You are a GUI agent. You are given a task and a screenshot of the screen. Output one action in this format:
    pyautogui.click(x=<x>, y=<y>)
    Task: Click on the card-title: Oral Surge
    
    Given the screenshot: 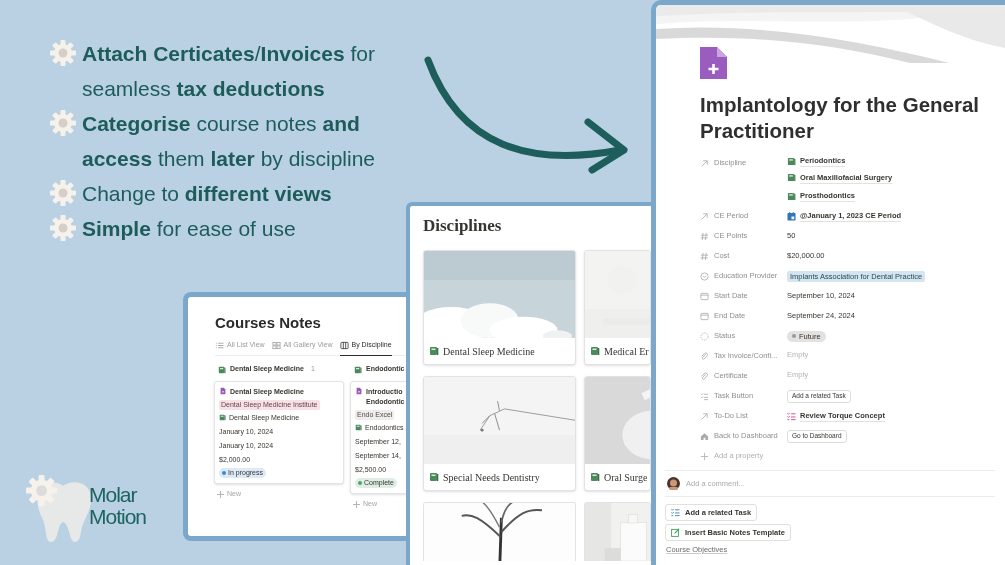 What is the action you would take?
    pyautogui.click(x=626, y=477)
    